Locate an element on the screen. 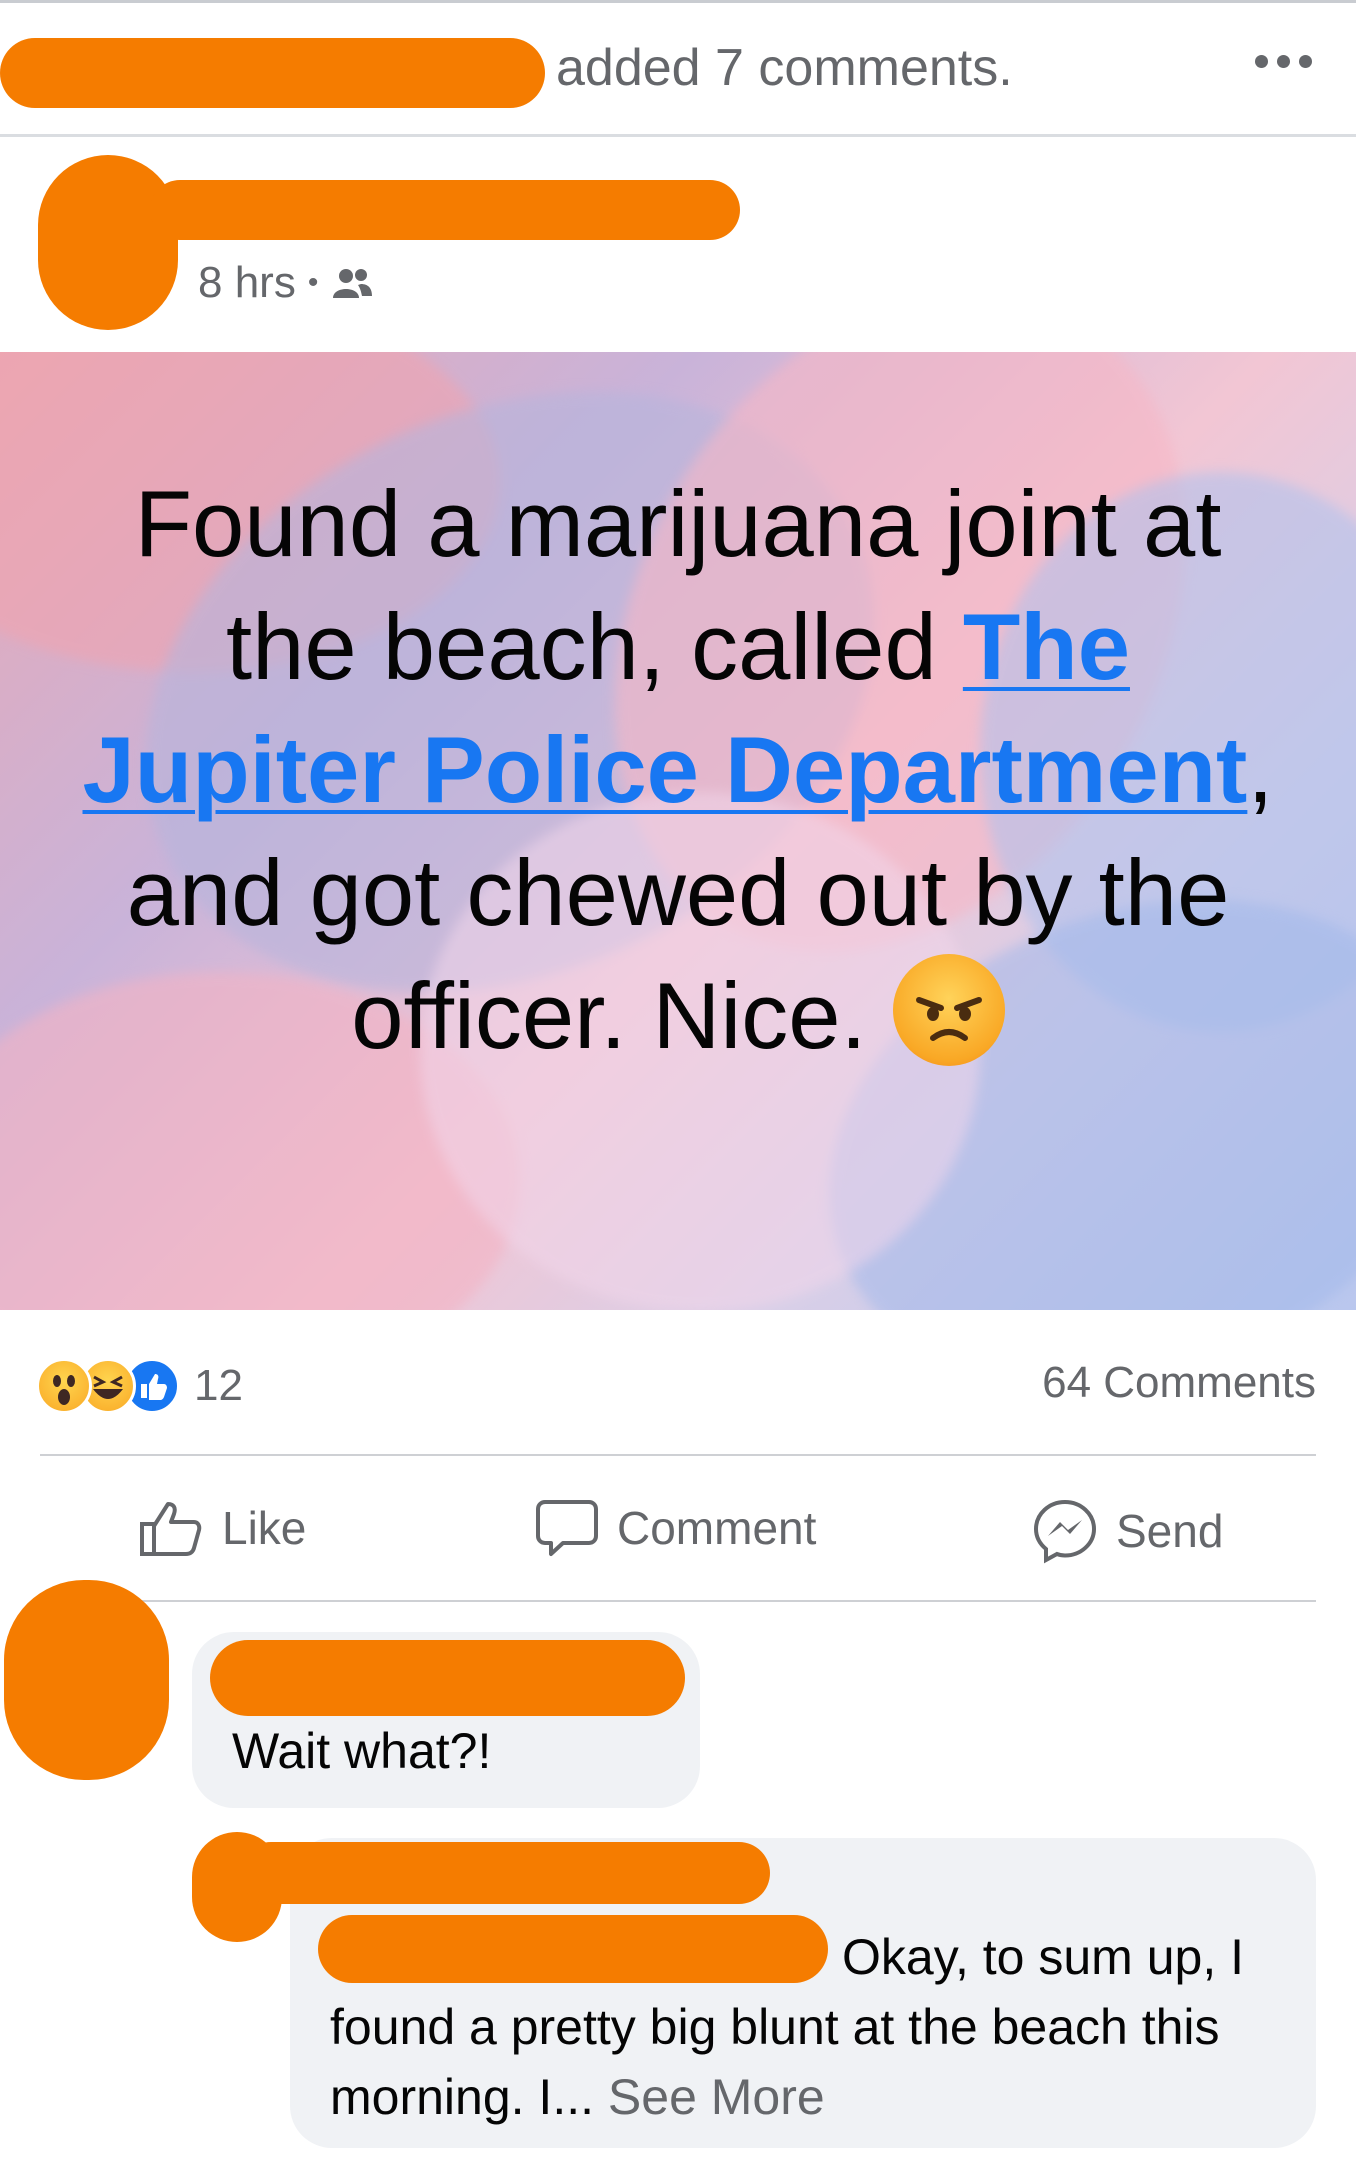 The image size is (1356, 2178). top-border is located at coordinates (678, 1).